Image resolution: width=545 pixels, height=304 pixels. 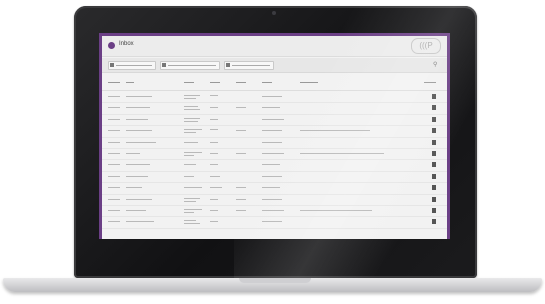 I want to click on toolbar: ⚲, so click(x=274, y=65).